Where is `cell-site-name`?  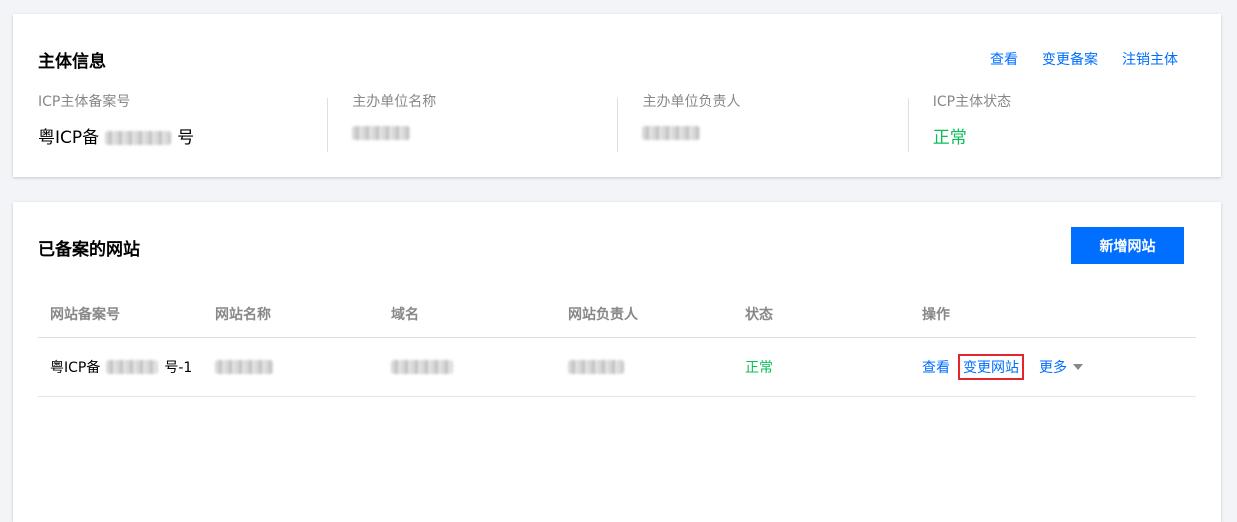
cell-site-name is located at coordinates (303, 367).